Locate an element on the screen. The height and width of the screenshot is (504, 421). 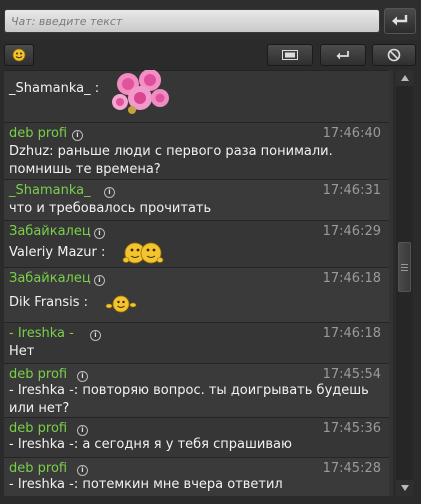
message-time: 17:45:28 is located at coordinates (351, 468).